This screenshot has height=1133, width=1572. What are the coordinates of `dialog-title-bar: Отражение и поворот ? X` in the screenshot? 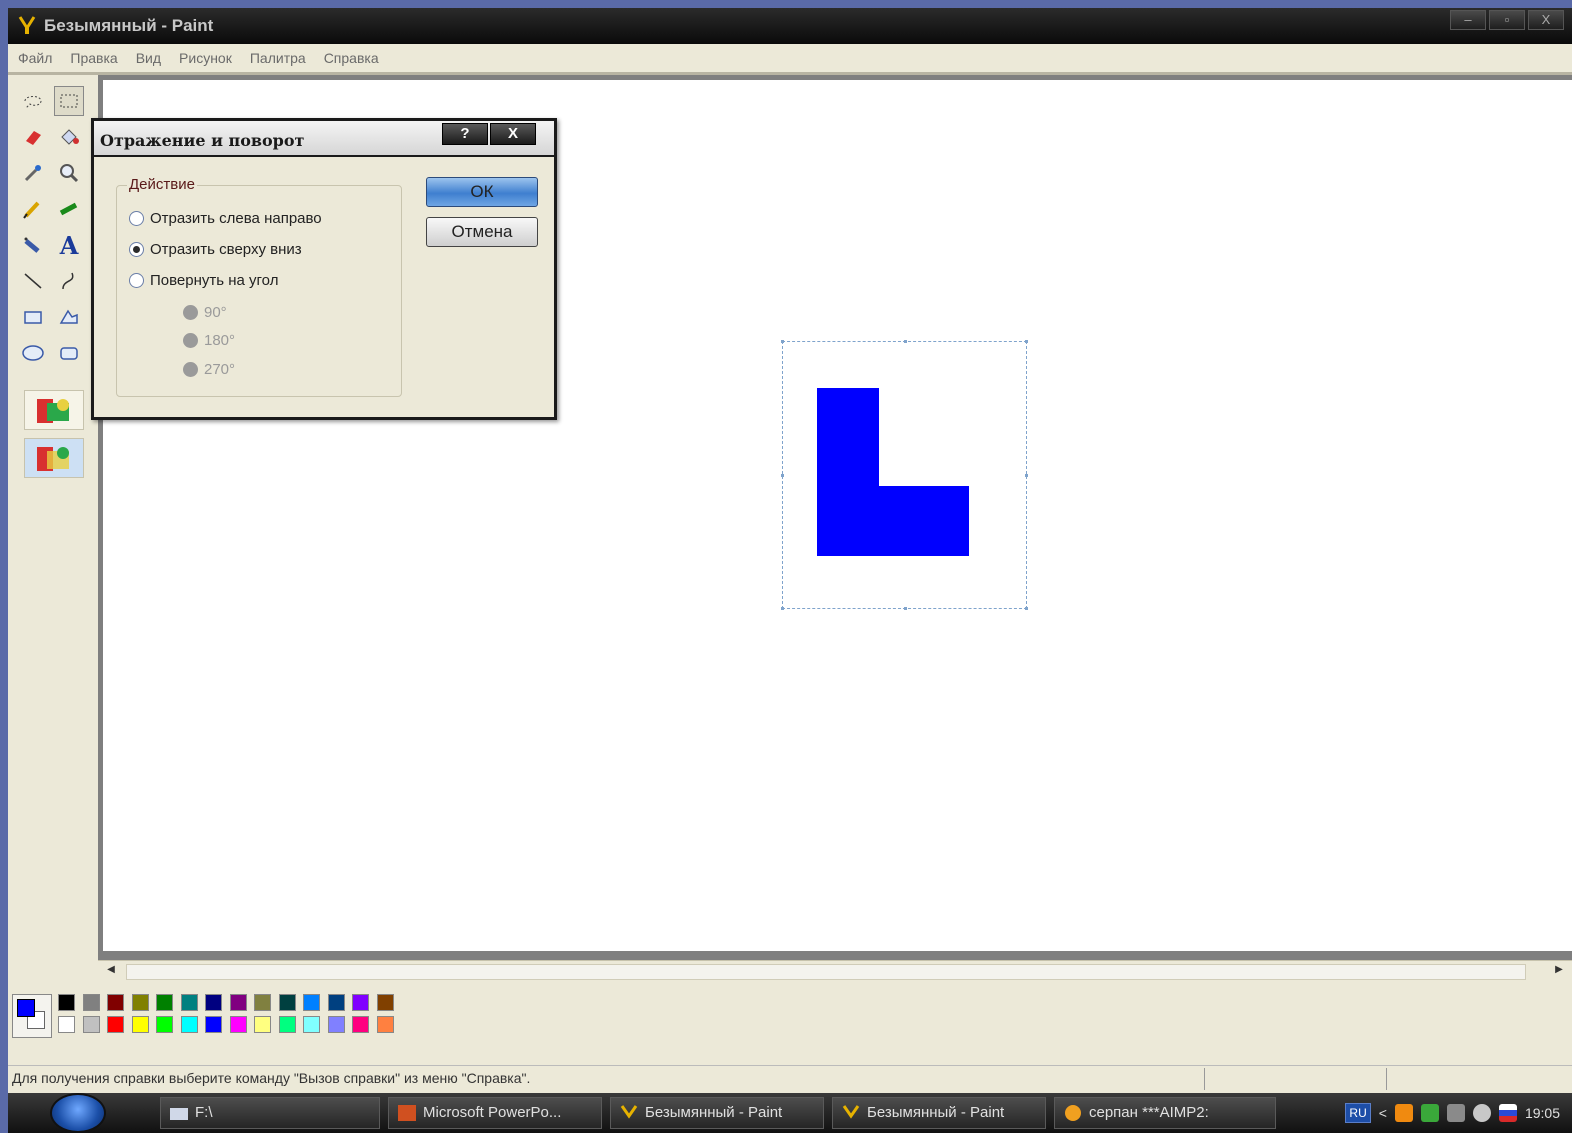 It's located at (324, 139).